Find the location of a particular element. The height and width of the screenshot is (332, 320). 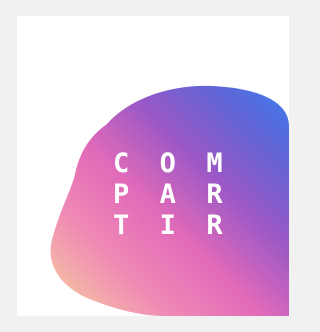

logo-letter: T is located at coordinates (121, 225).